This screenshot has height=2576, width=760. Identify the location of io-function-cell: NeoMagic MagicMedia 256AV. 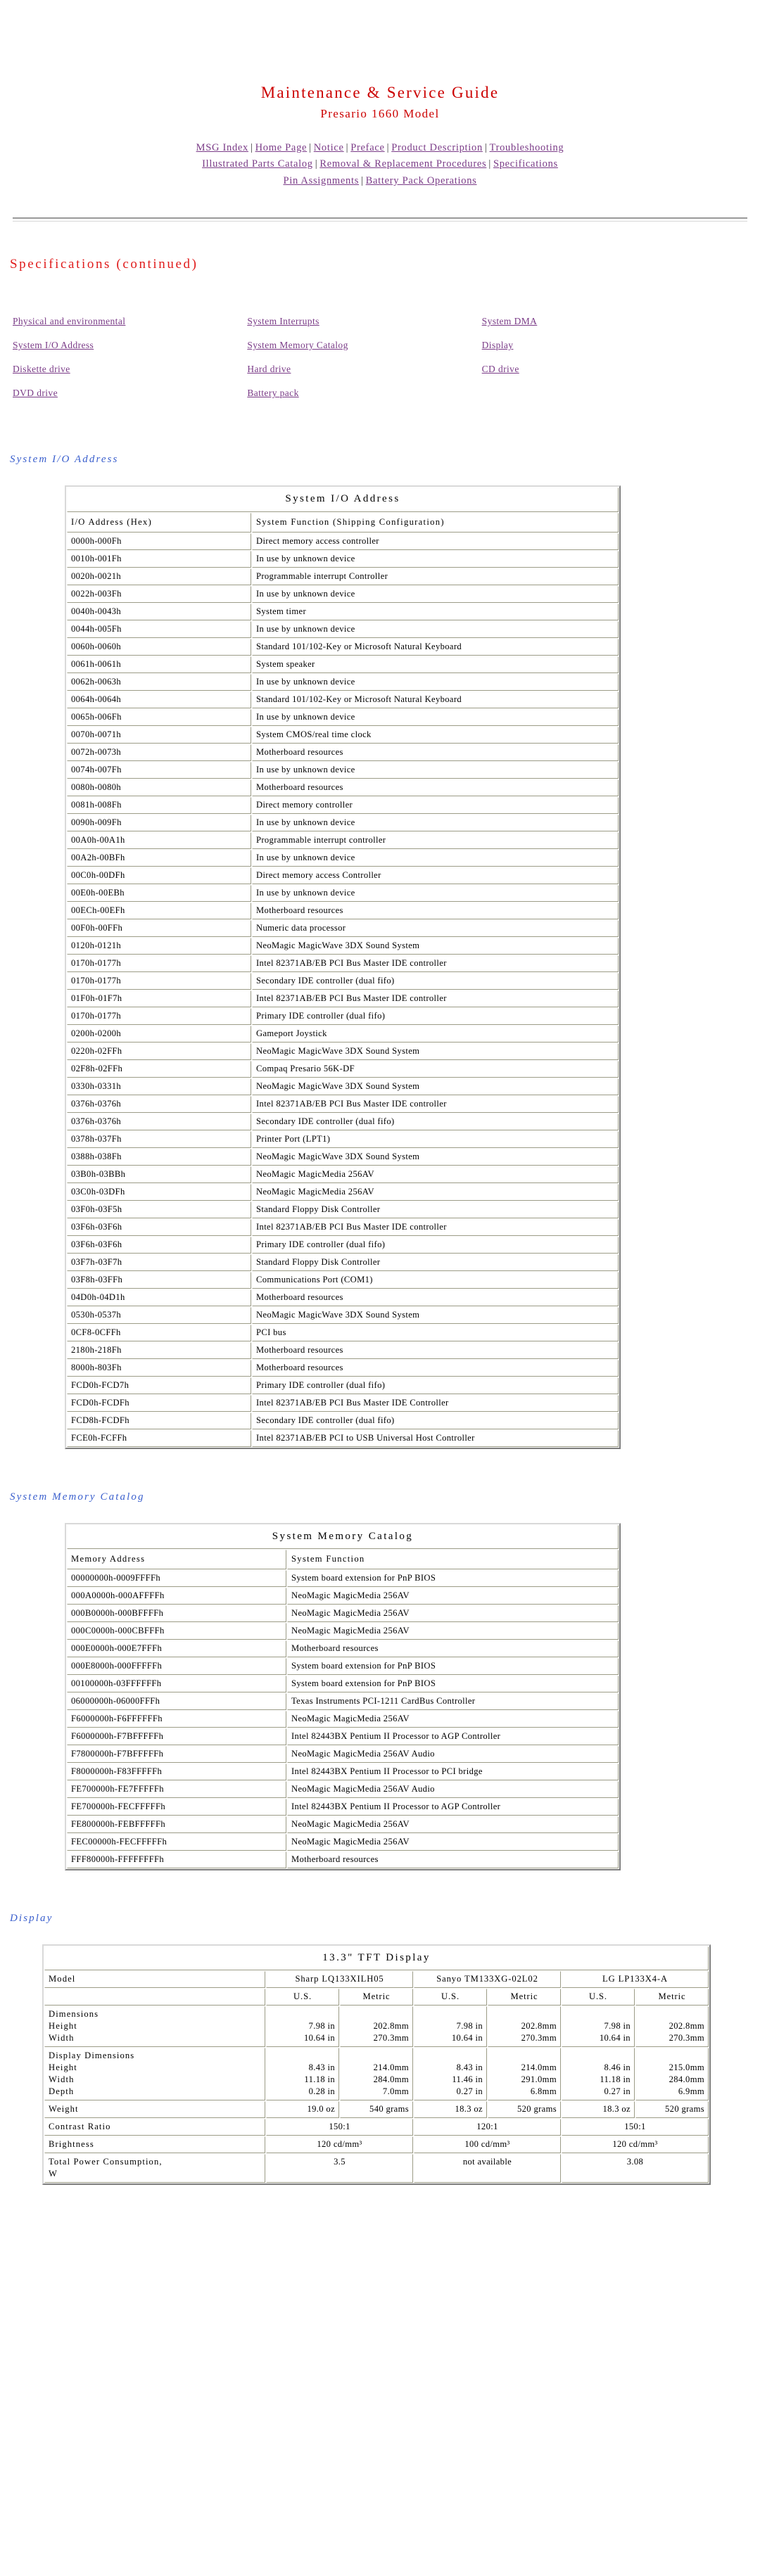
(435, 1174).